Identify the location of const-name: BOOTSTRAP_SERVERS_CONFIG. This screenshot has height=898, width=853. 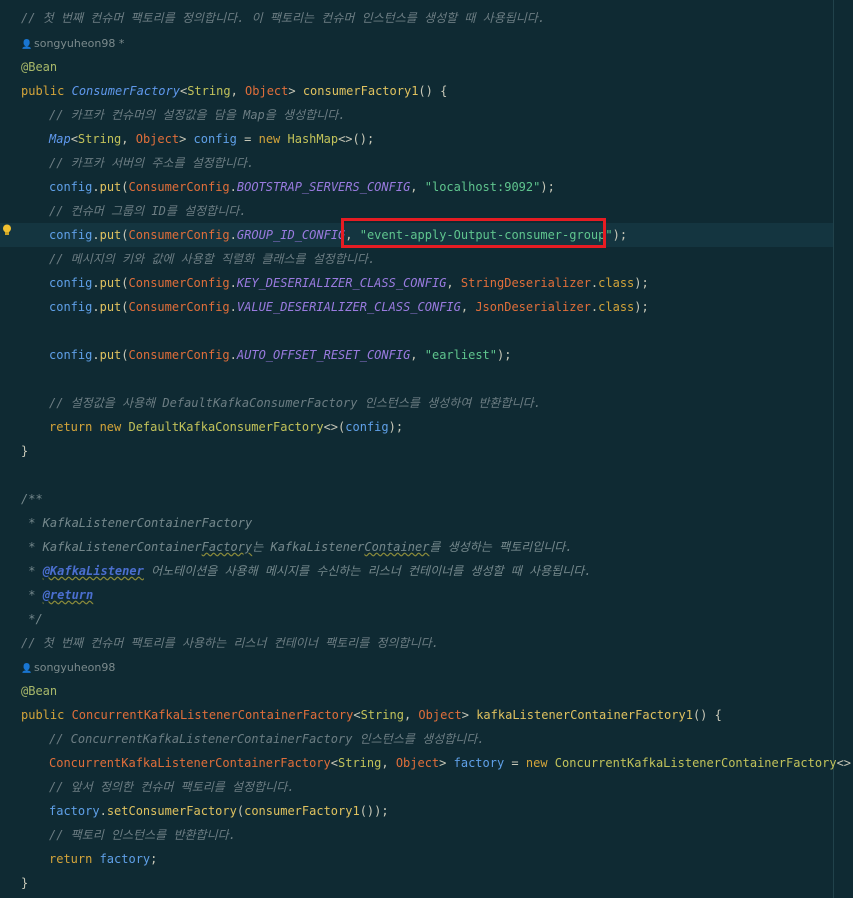
(323, 187).